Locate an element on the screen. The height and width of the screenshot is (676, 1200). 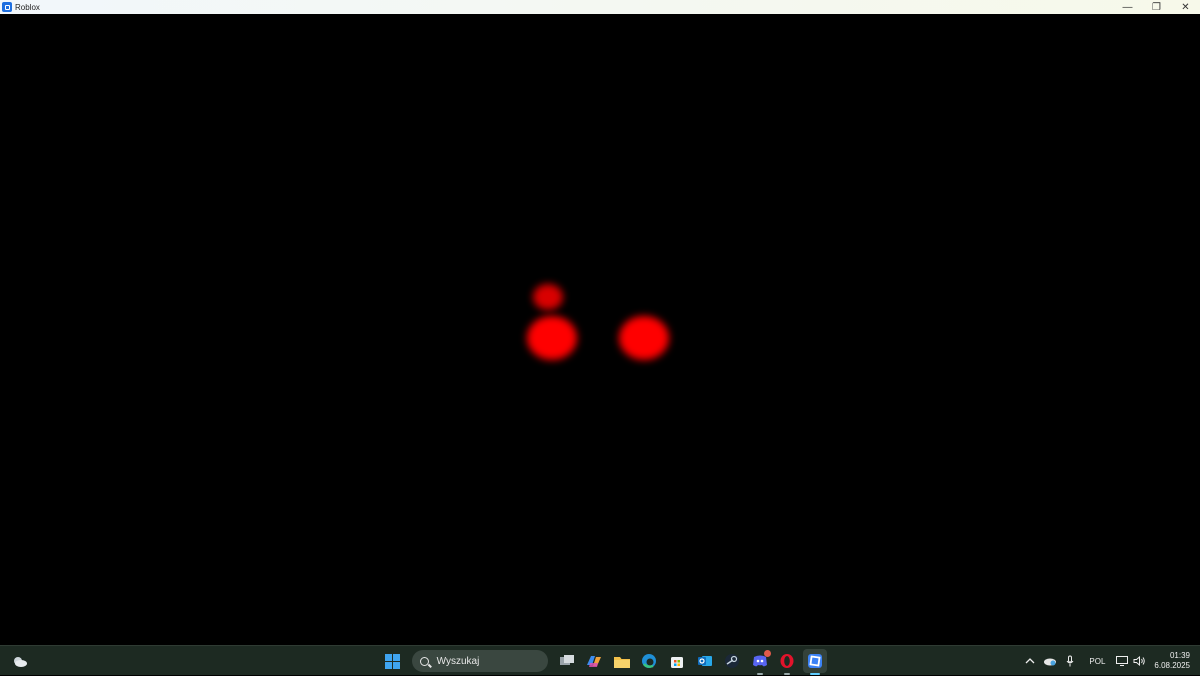
chevron-up-icon is located at coordinates (1030, 661).